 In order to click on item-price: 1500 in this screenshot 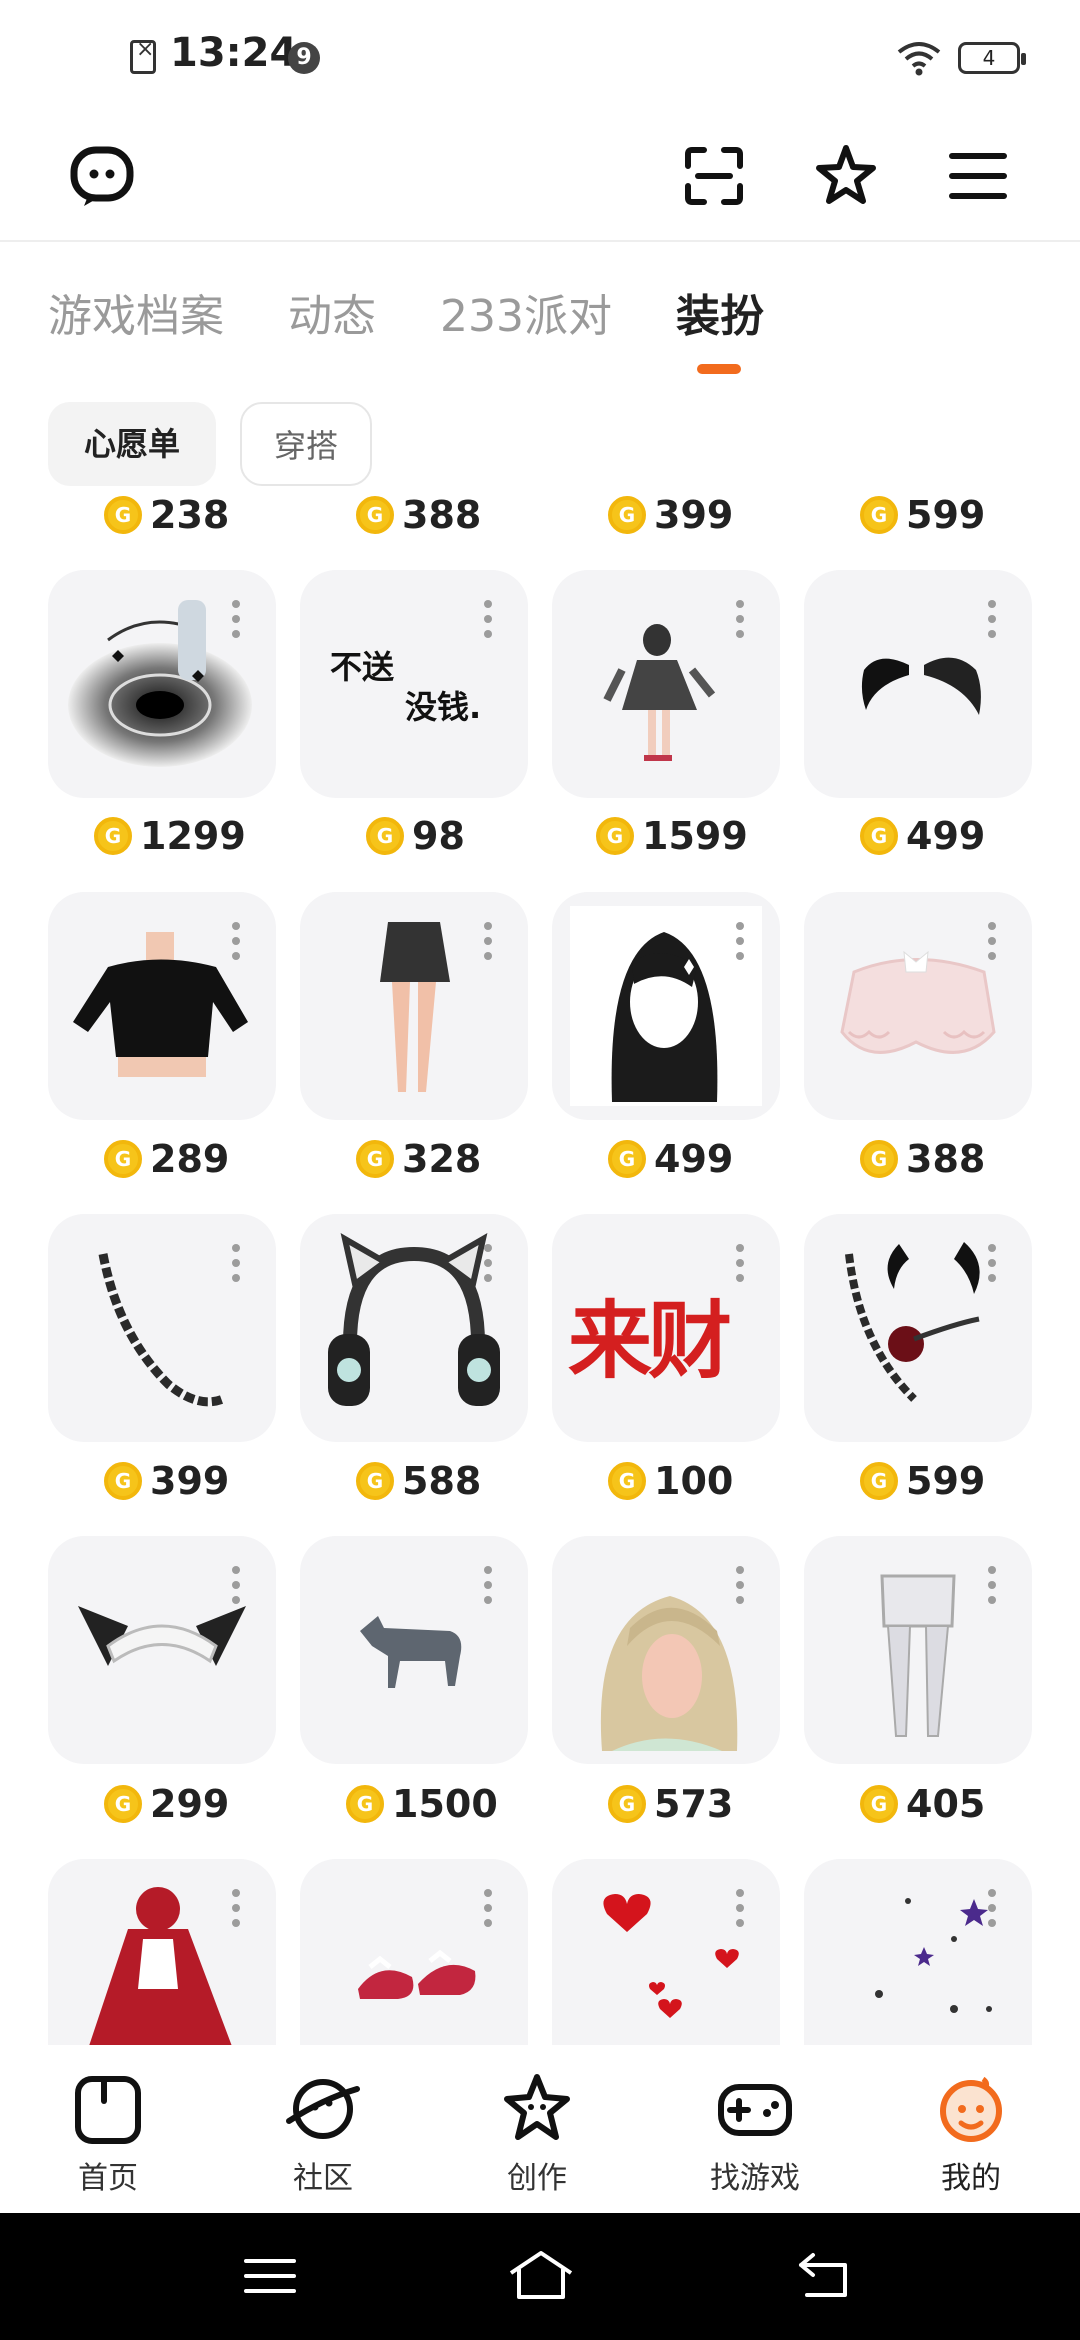, I will do `click(422, 1804)`.